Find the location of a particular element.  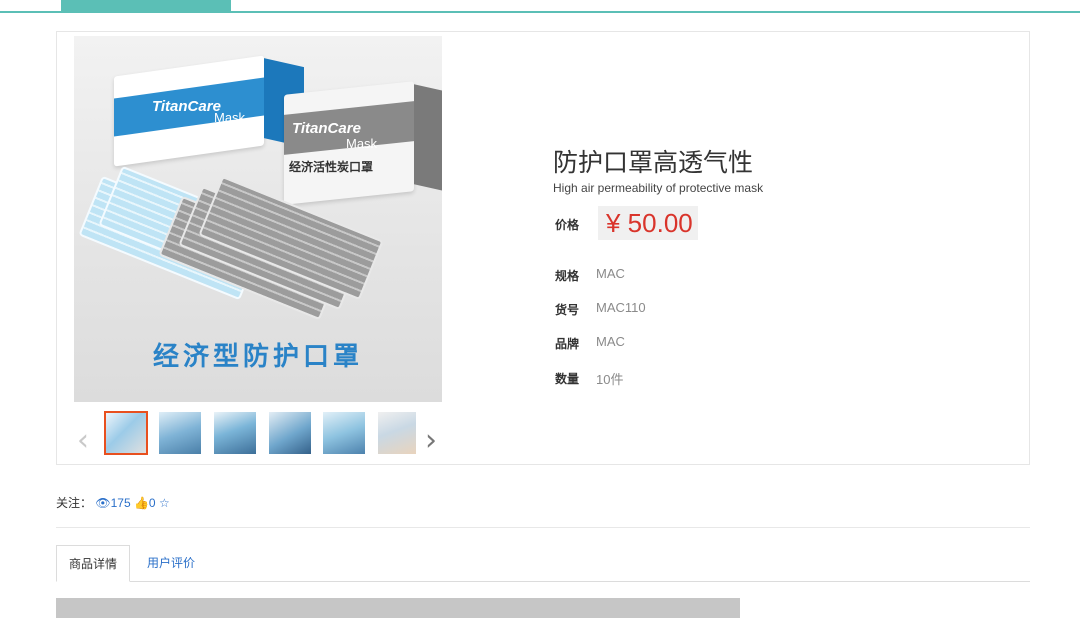

tab-user-reviews: 用户评价 is located at coordinates (171, 563).